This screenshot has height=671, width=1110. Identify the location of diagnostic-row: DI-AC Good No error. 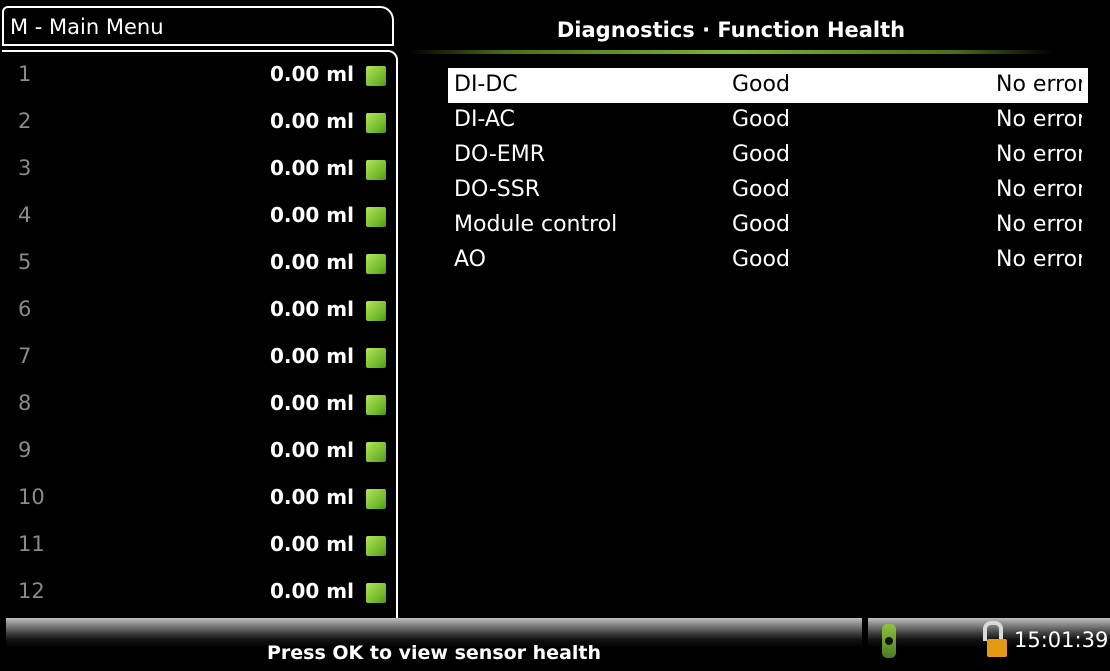
(768, 120).